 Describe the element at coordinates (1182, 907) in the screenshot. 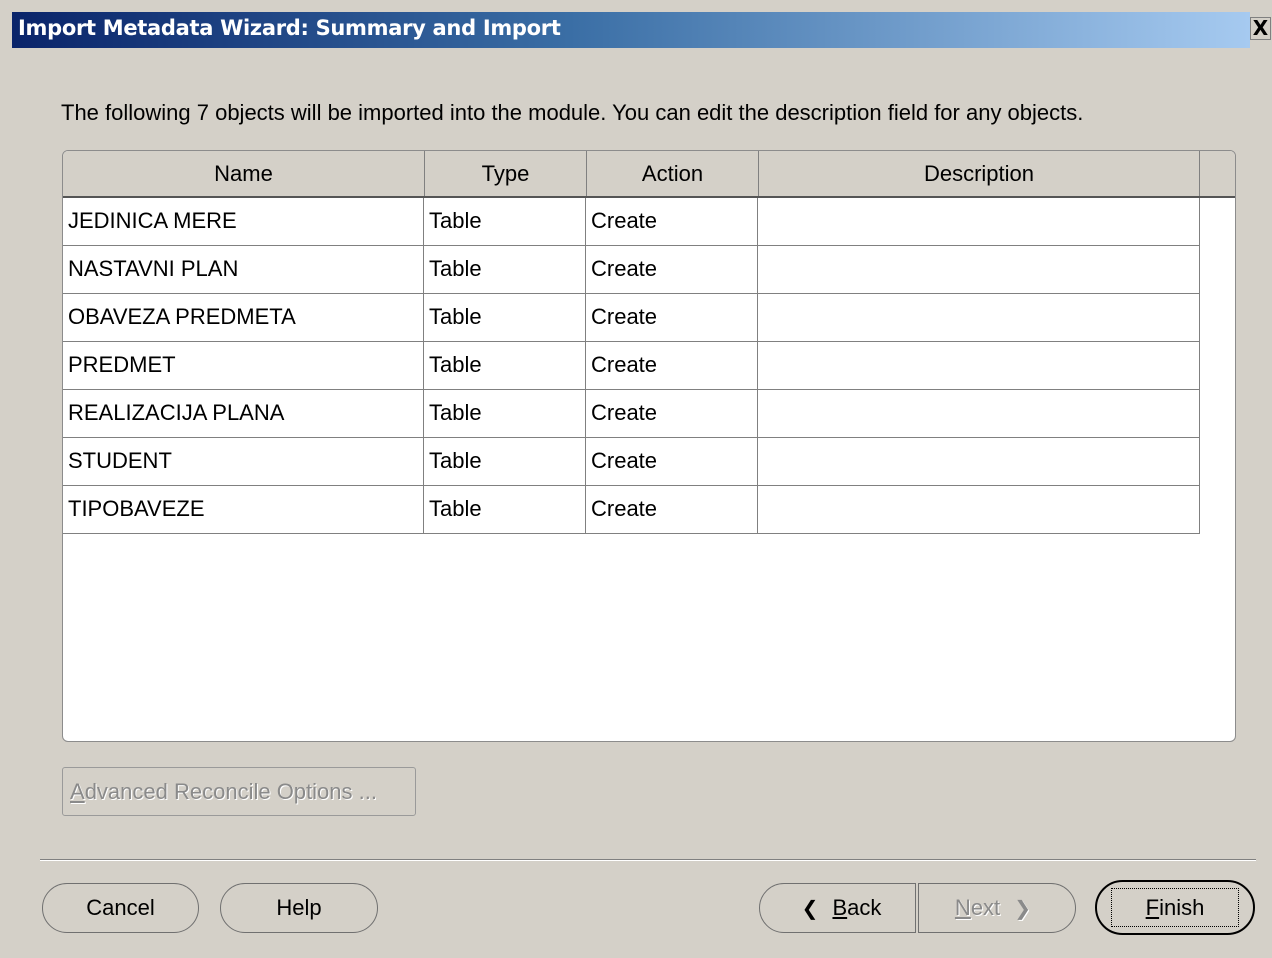

I see `finish-label: inish` at that location.